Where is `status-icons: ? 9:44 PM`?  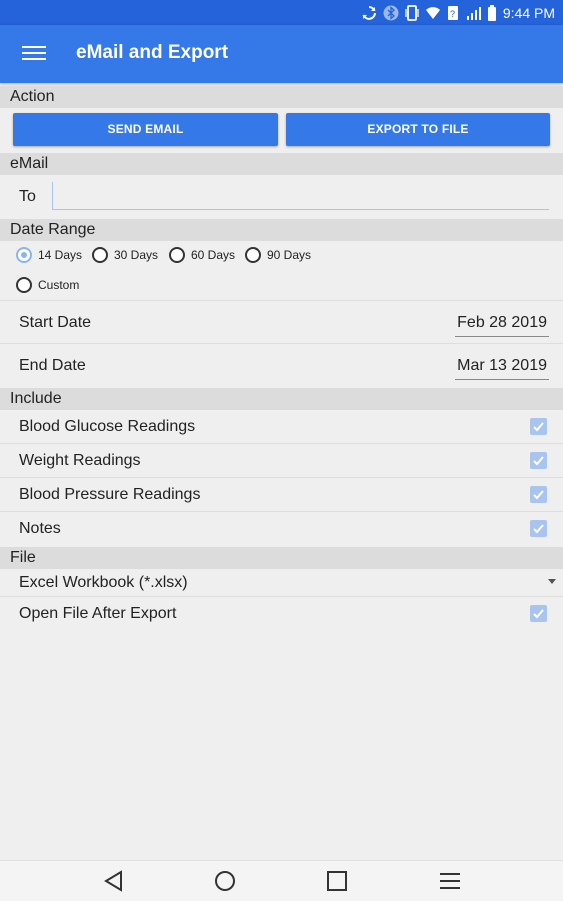
status-icons: ? 9:44 PM is located at coordinates (458, 13).